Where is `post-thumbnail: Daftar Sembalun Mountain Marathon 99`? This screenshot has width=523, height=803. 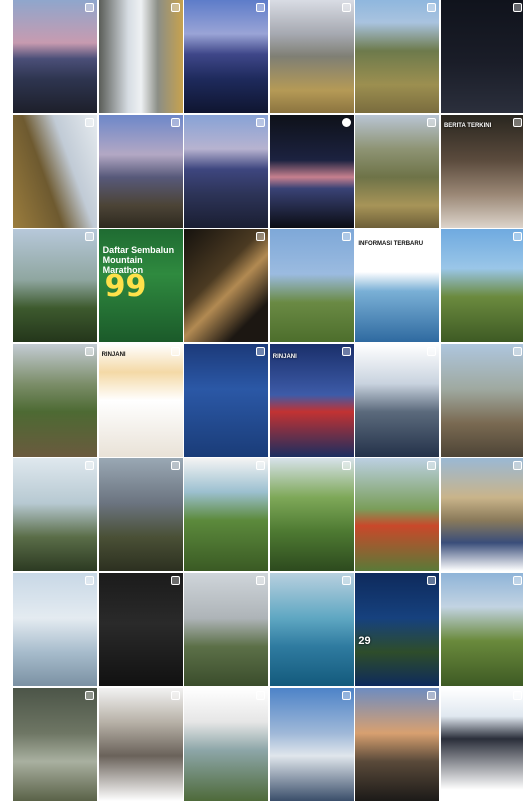
post-thumbnail: Daftar Sembalun Mountain Marathon 99 is located at coordinates (140, 286).